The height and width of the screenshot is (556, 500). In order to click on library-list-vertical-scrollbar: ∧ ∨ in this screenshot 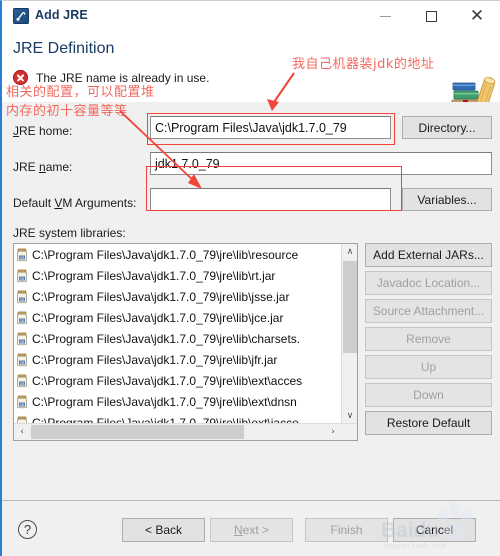, I will do `click(349, 333)`.